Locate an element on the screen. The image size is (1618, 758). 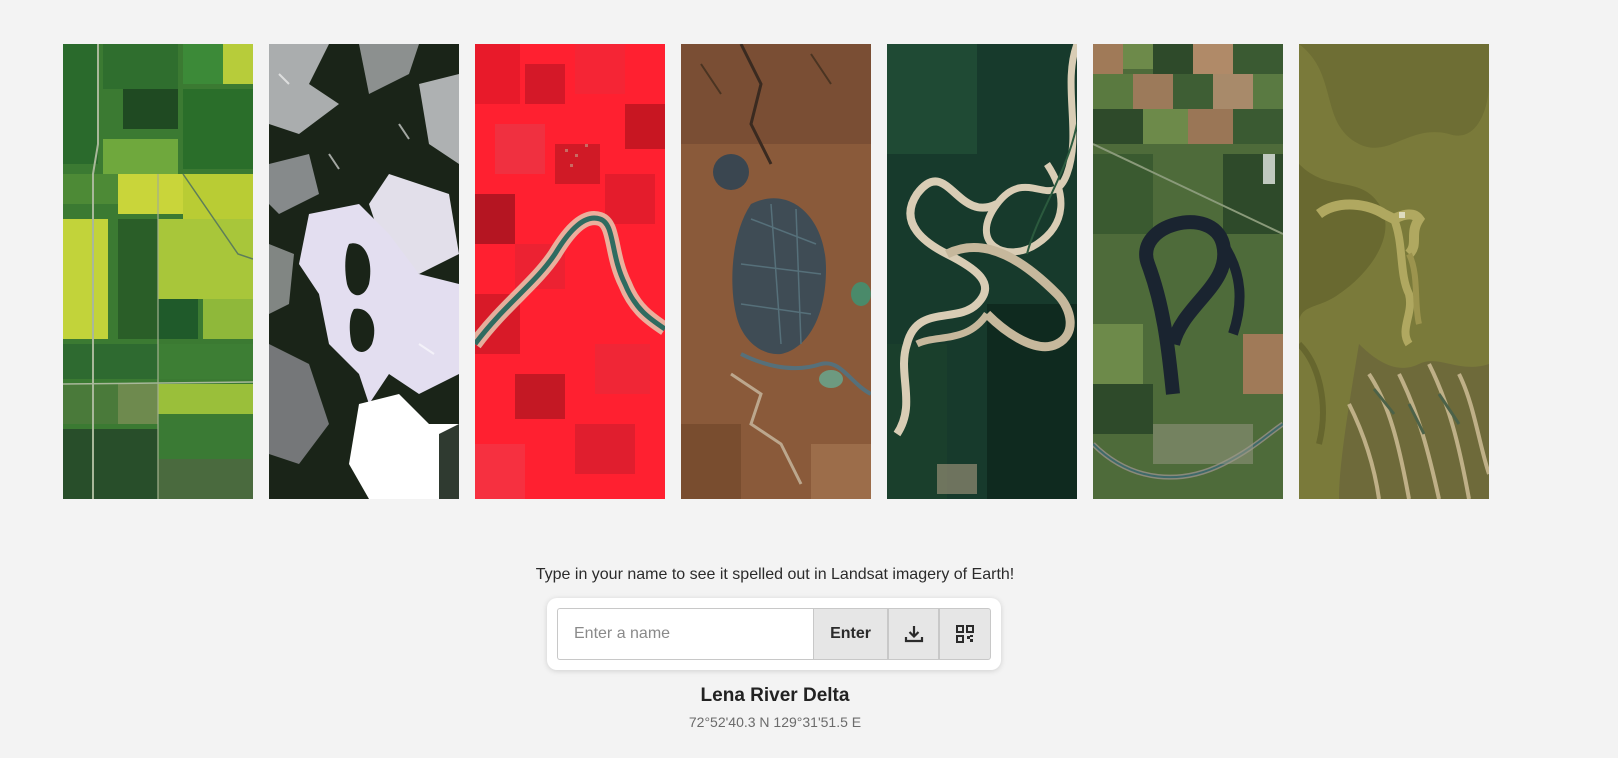
location-name: Lena River Delta is located at coordinates (775, 695).